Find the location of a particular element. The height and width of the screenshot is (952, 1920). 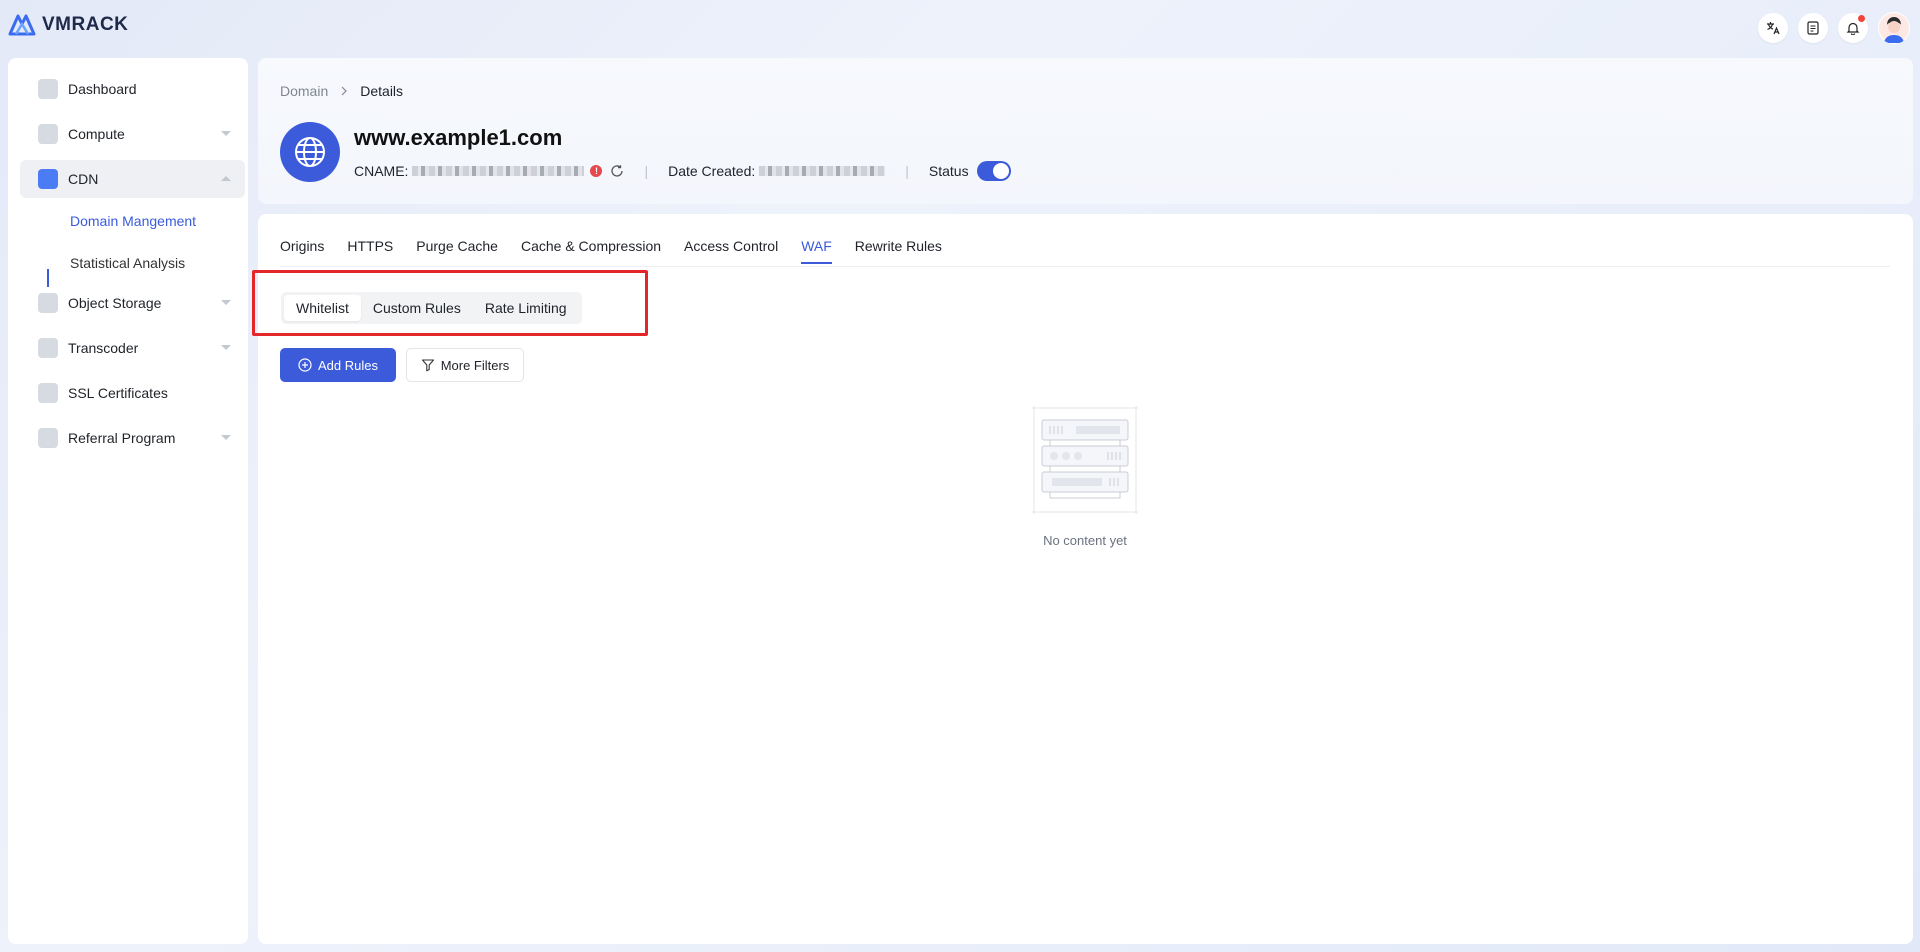

filter-icon is located at coordinates (427, 365).